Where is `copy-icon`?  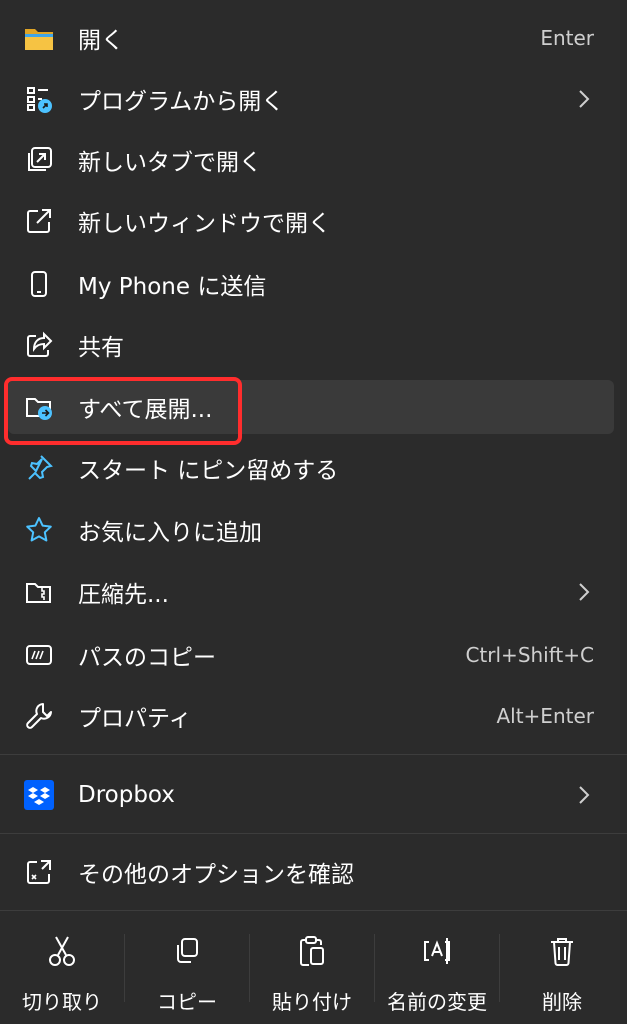
copy-icon is located at coordinates (187, 951).